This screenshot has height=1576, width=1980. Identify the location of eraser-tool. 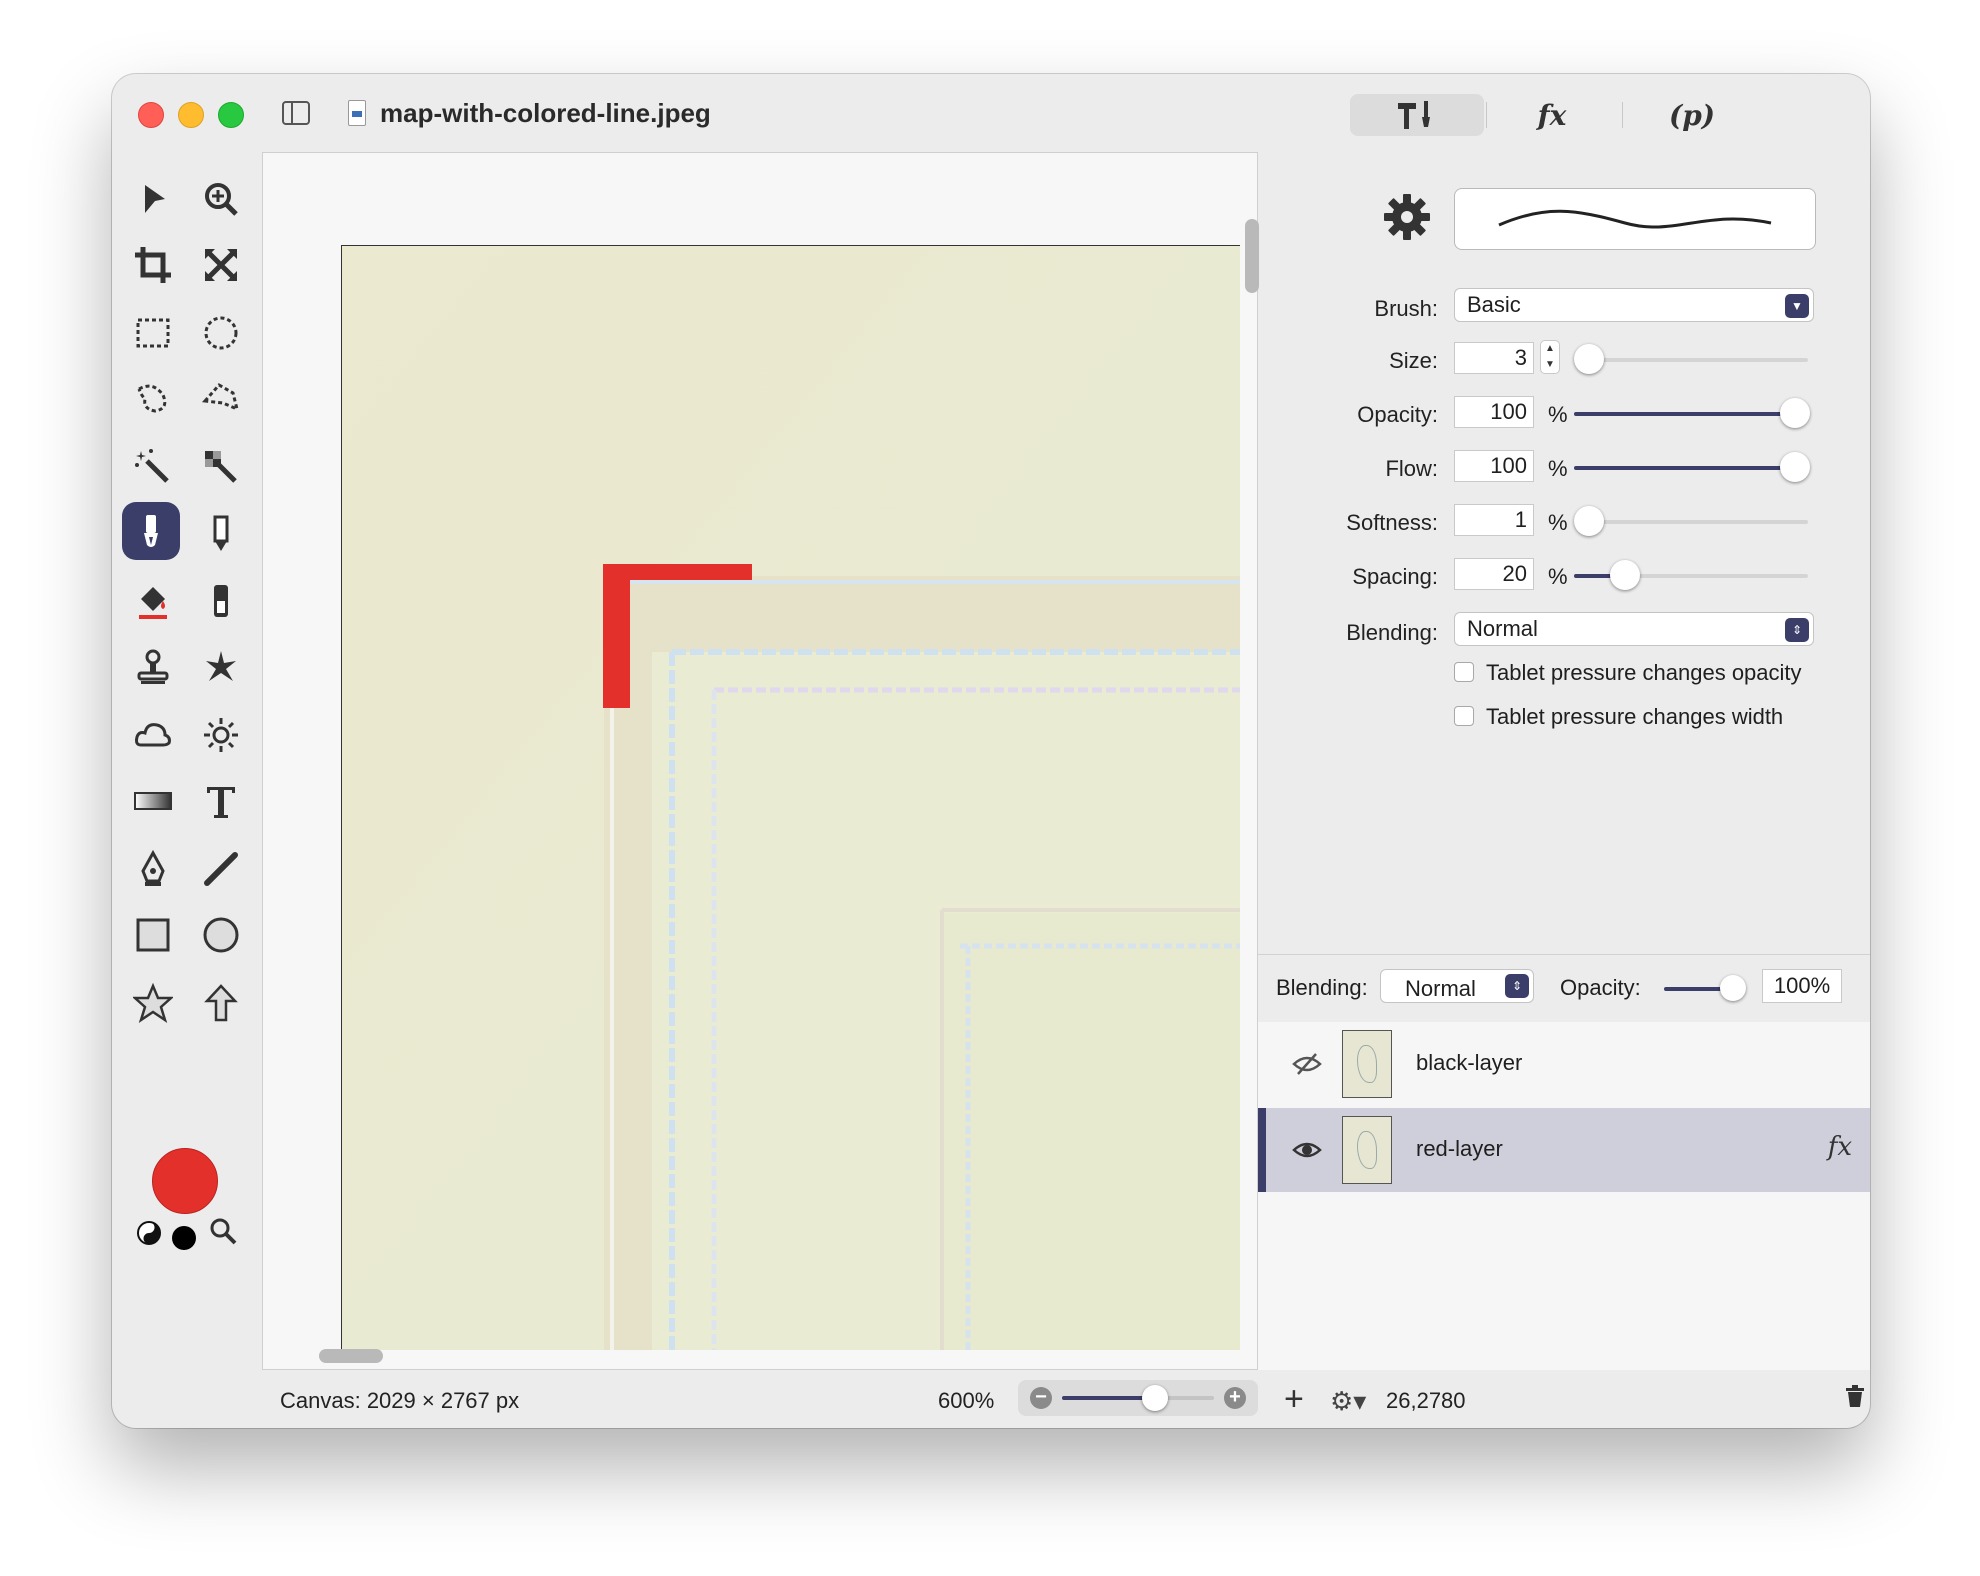
(221, 601).